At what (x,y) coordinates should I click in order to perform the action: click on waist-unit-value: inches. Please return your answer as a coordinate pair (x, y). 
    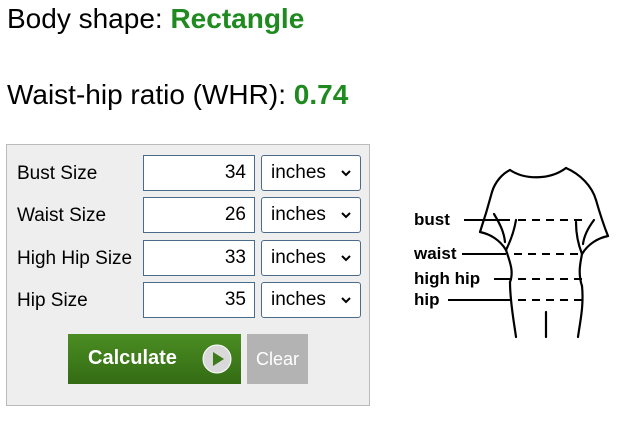
    Looking at the image, I should click on (298, 214).